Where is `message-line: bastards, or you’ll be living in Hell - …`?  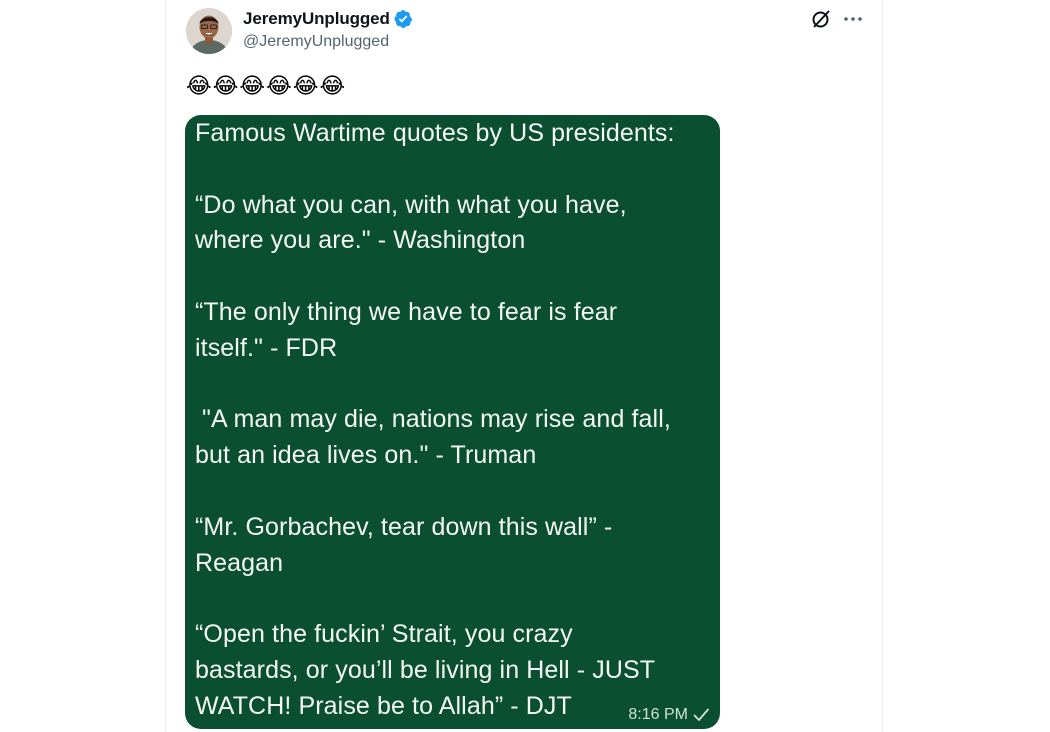
message-line: bastards, or you’ll be living in Hell - … is located at coordinates (425, 669).